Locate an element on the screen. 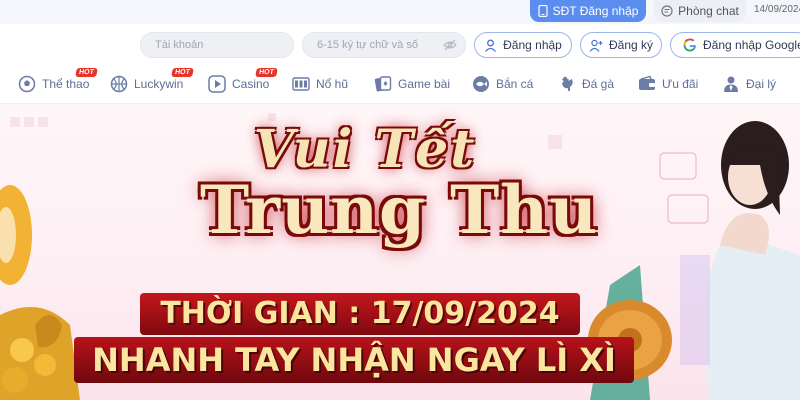  login-button: Đăng nhập is located at coordinates (523, 45).